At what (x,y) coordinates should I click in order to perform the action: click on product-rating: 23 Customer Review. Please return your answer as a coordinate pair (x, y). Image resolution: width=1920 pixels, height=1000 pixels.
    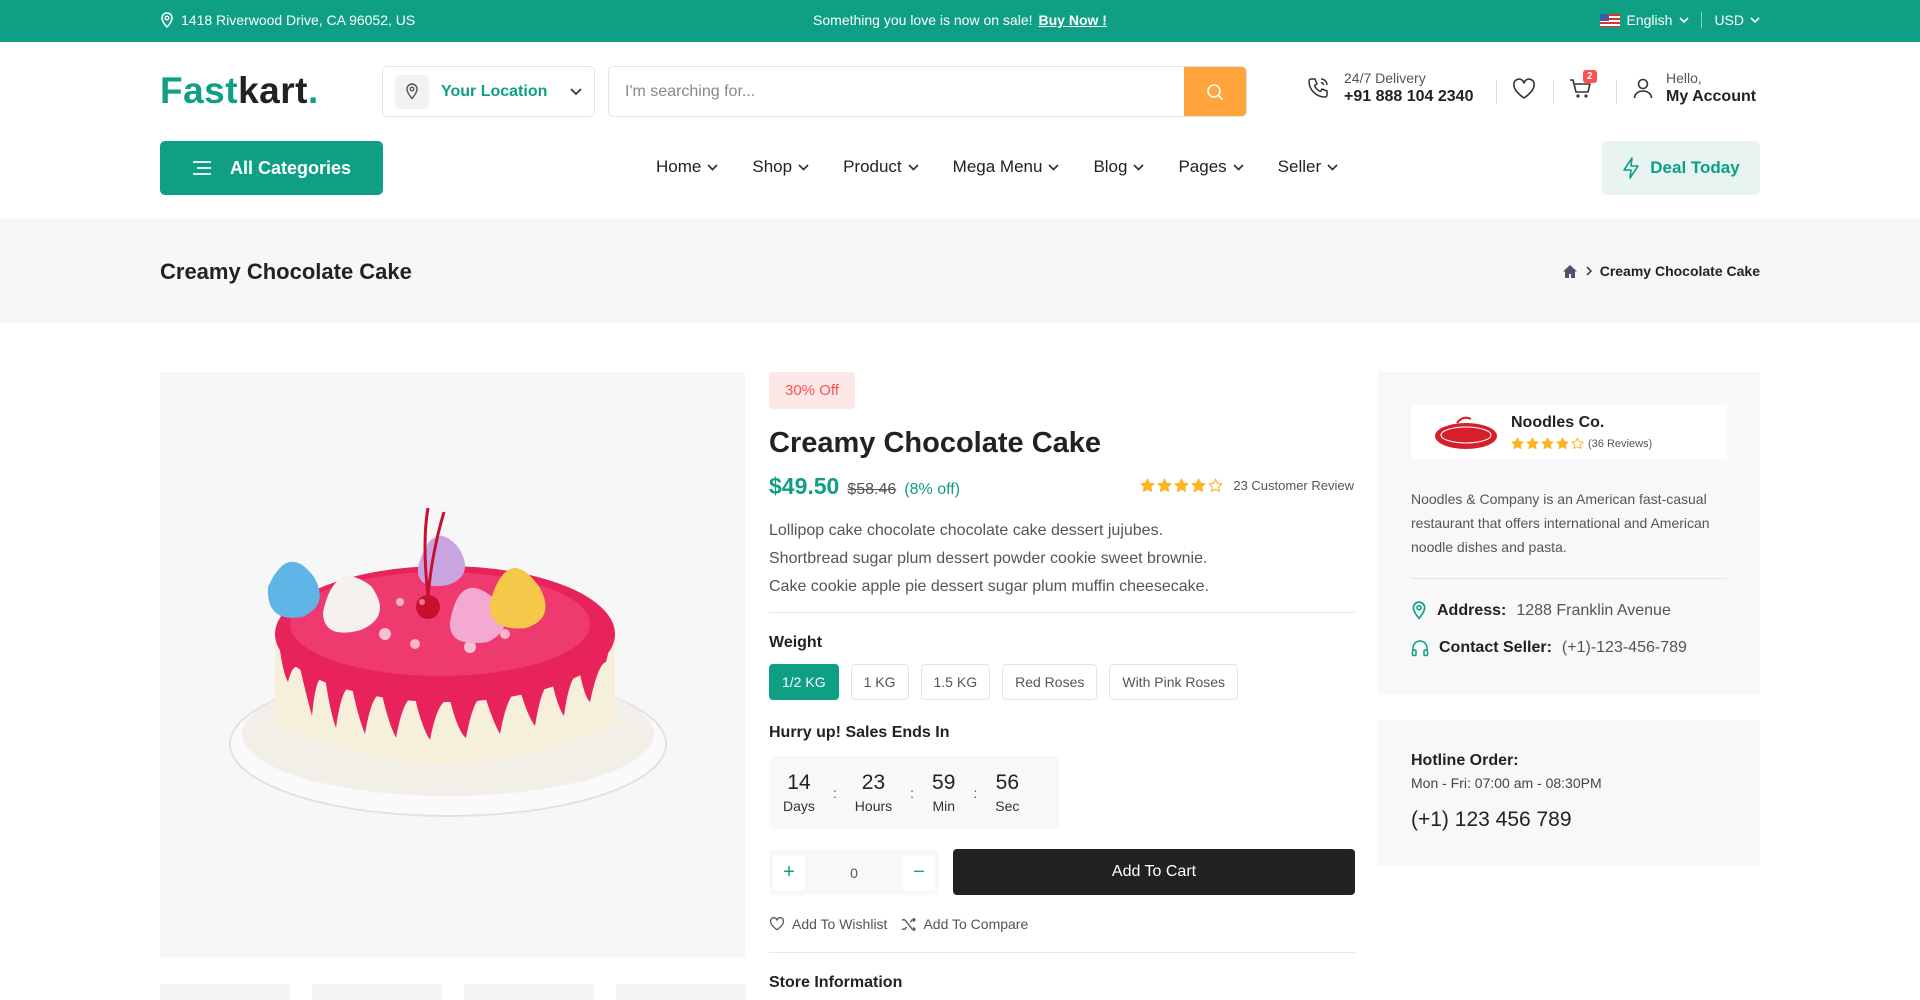
    Looking at the image, I should click on (1247, 485).